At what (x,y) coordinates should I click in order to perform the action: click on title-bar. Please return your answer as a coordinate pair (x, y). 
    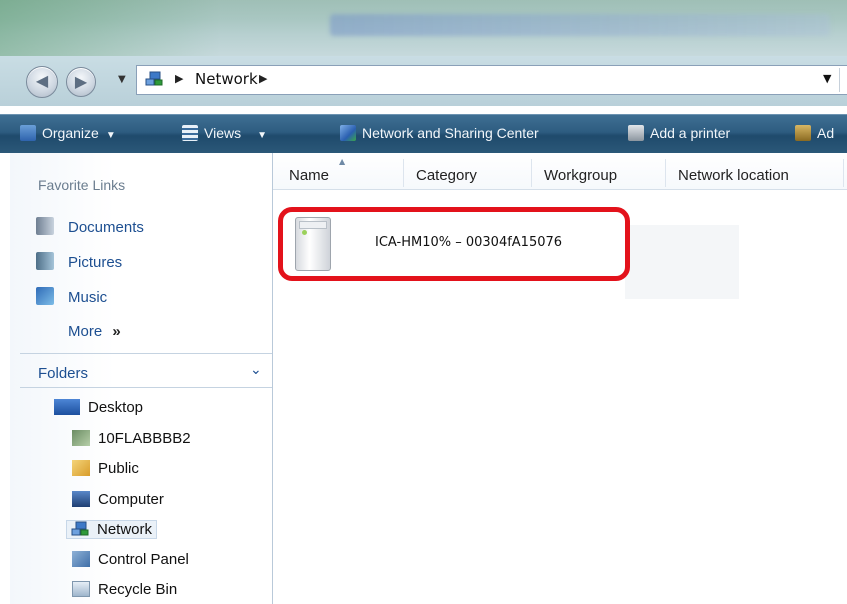
    Looking at the image, I should click on (423, 28).